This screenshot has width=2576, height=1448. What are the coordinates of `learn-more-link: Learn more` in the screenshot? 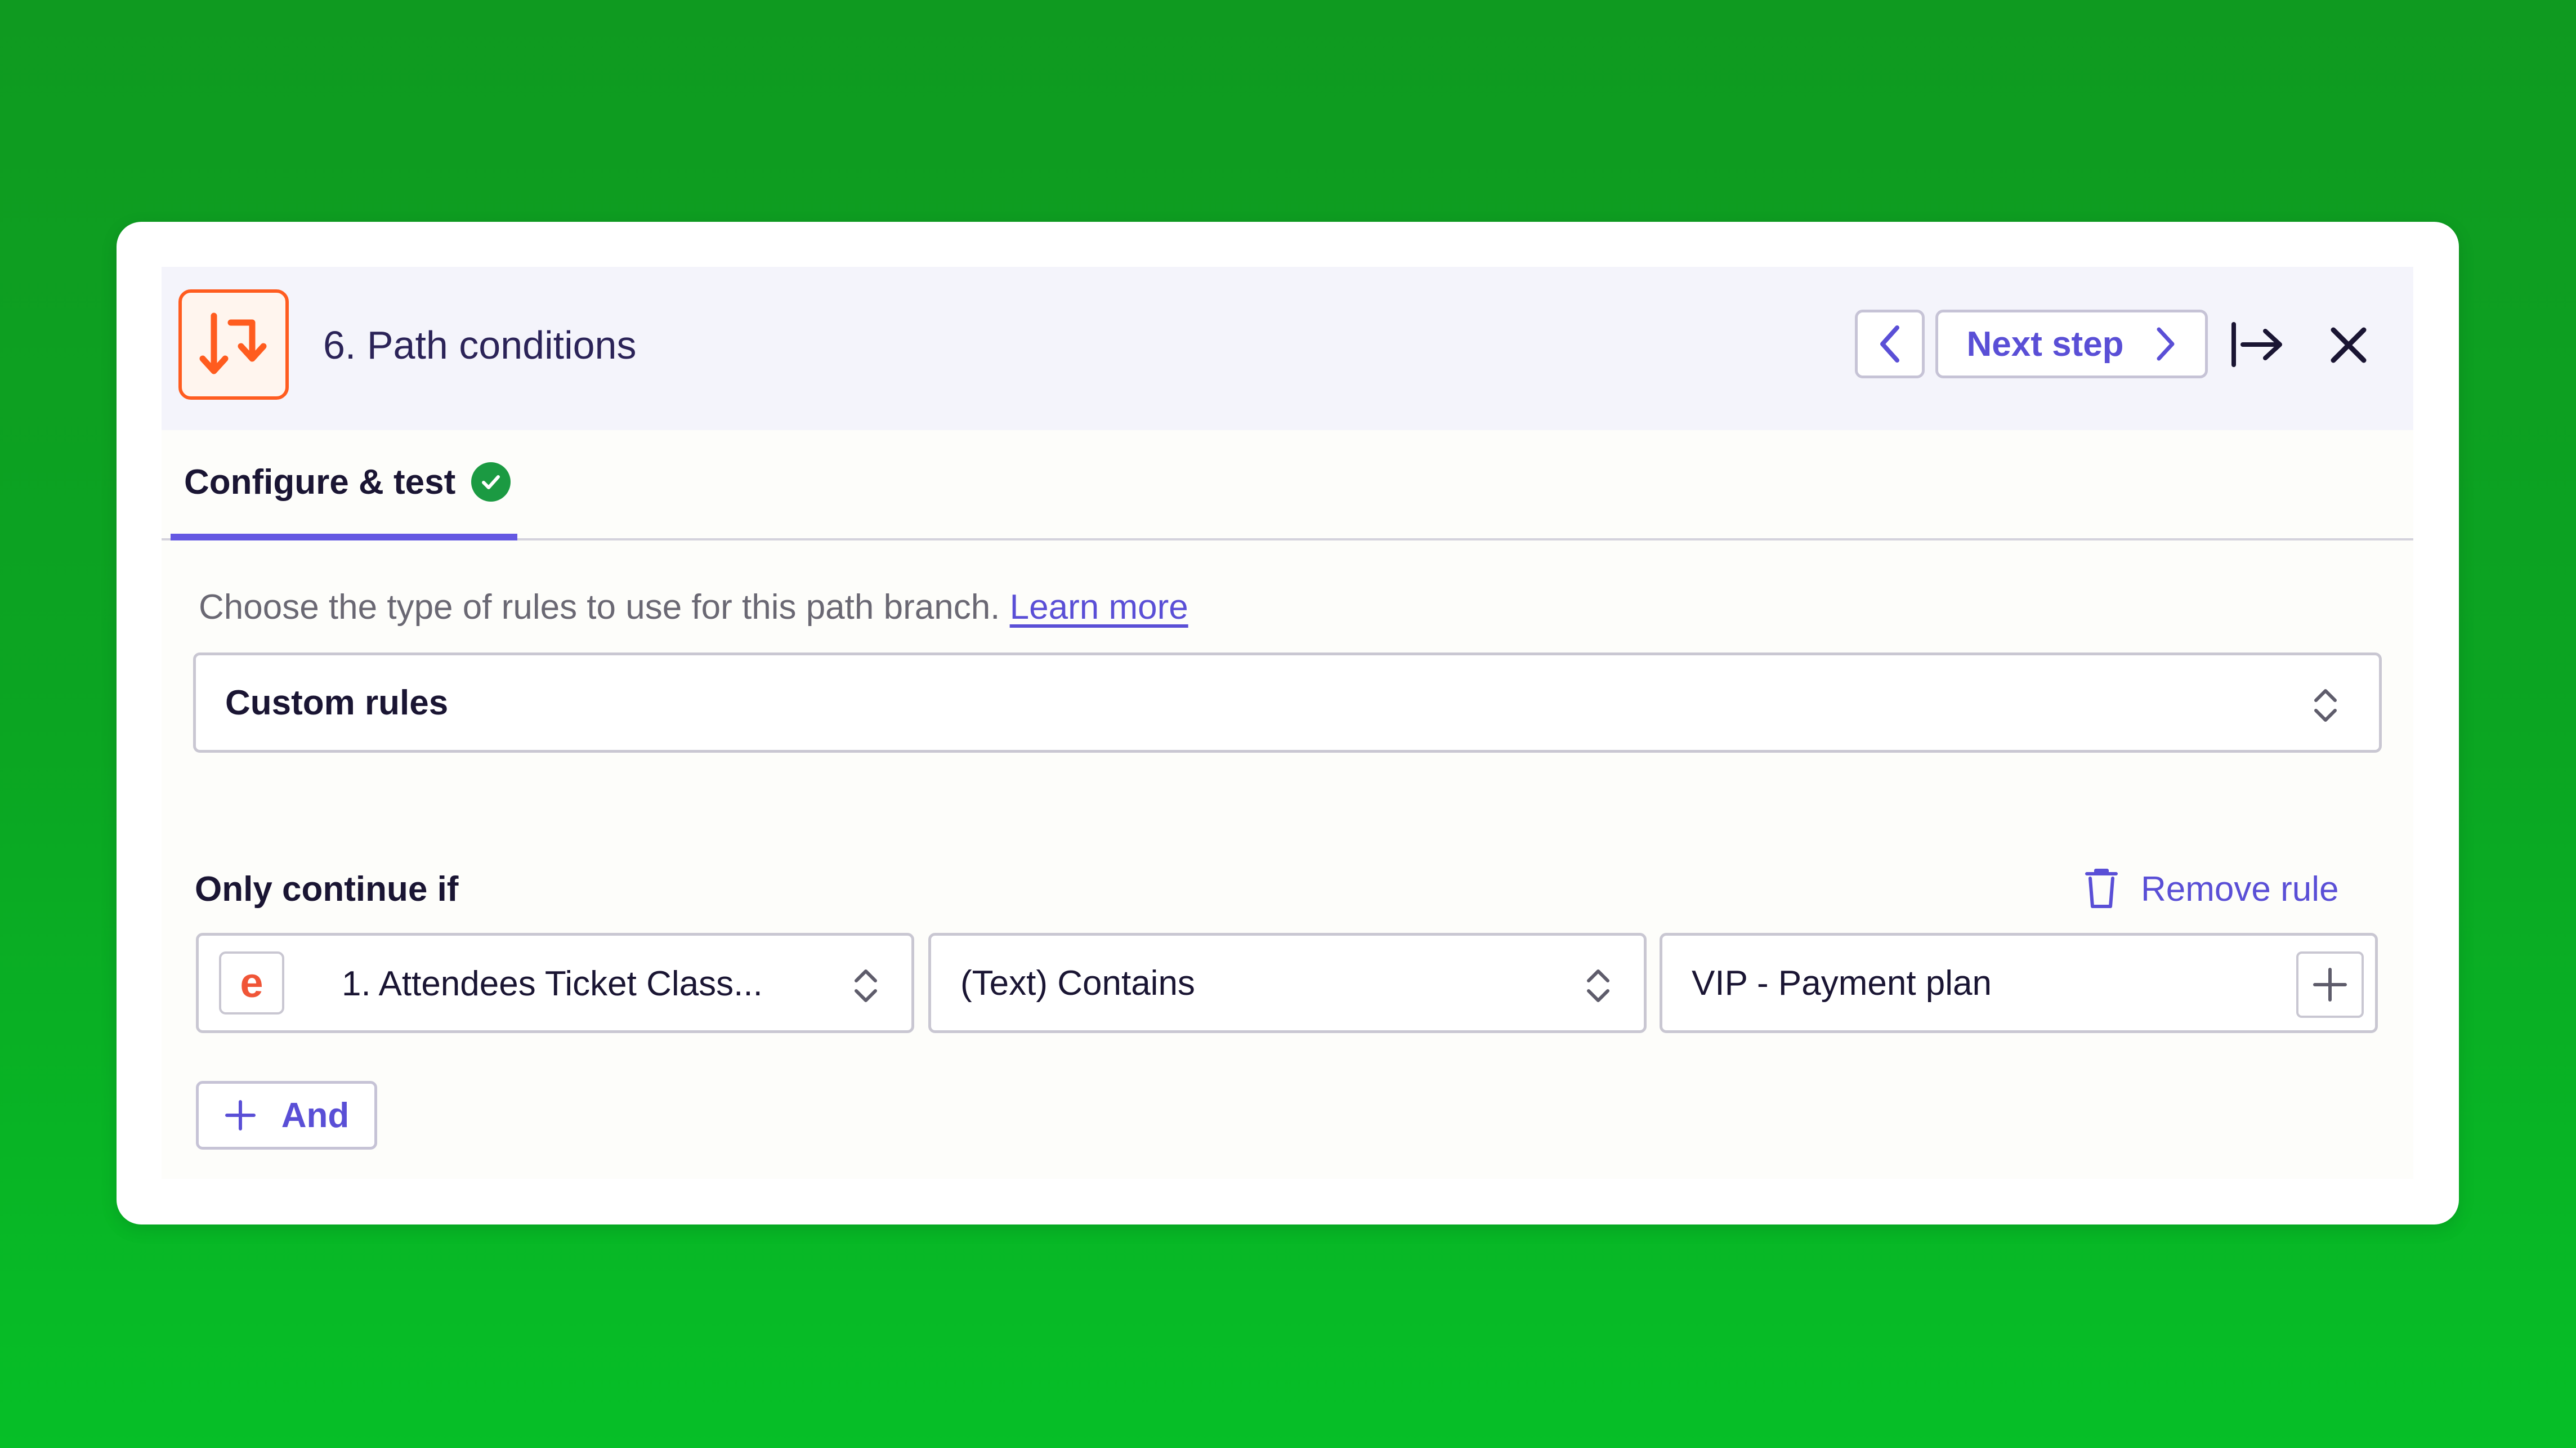 It's located at (1099, 607).